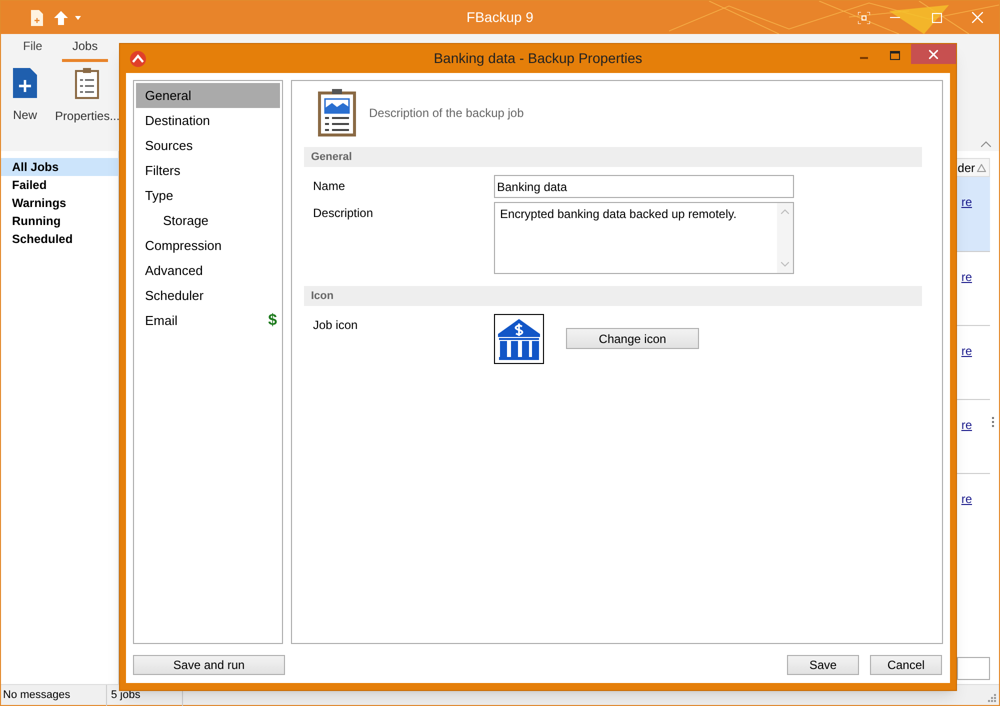 The image size is (1000, 706). What do you see at coordinates (785, 211) in the screenshot?
I see `scroll-up-icon` at bounding box center [785, 211].